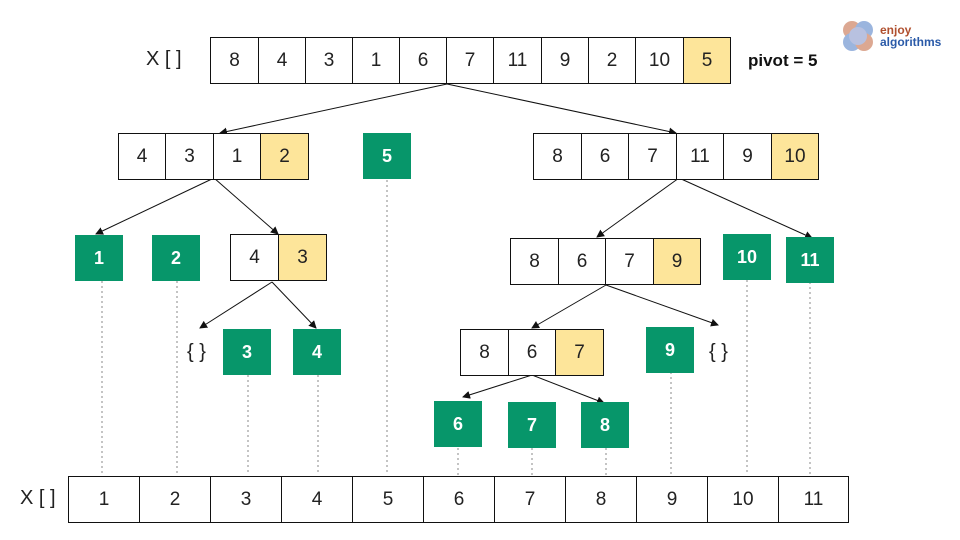 This screenshot has width=960, height=540. Describe the element at coordinates (285, 157) in the screenshot. I see `pivot-cell: 2` at that location.